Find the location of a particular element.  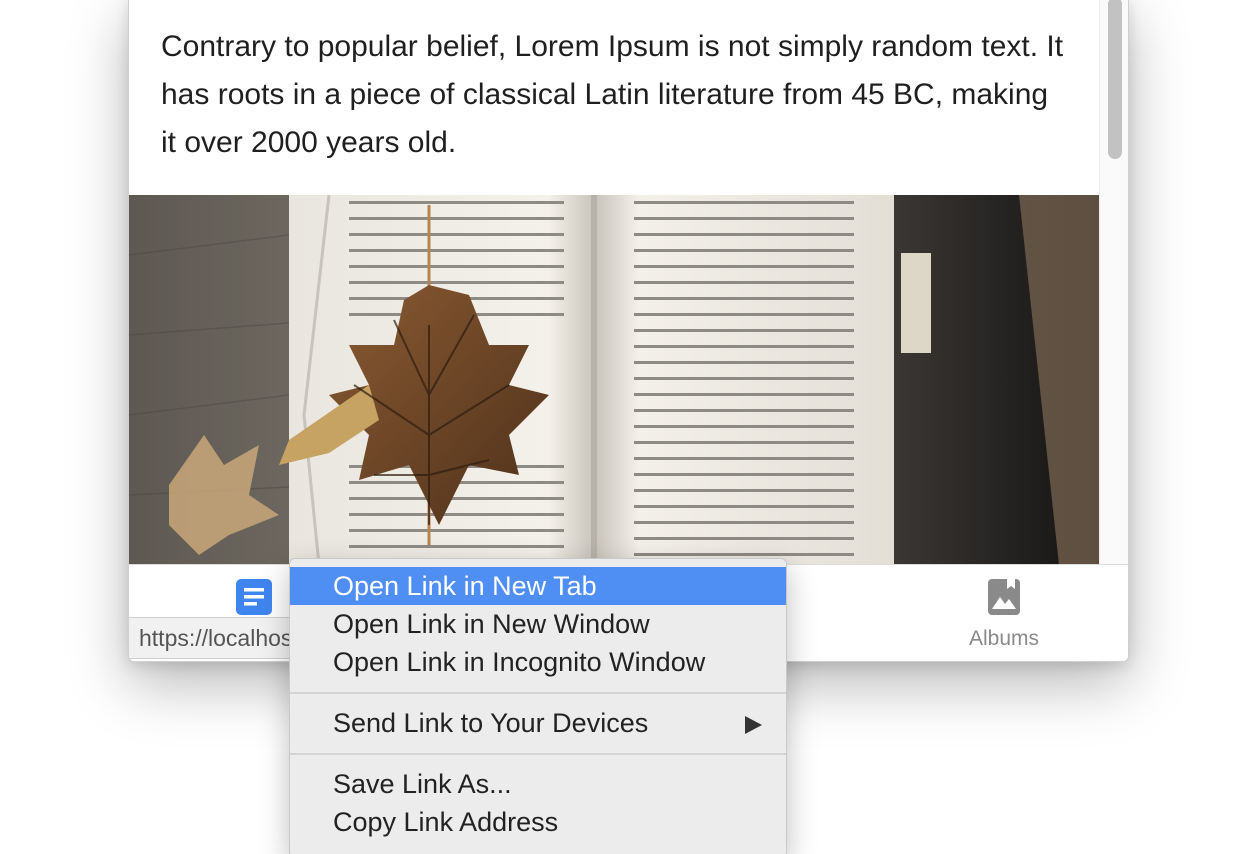

menu-item-send-link-to-devices: Send Link to Your Devices is located at coordinates (538, 723).